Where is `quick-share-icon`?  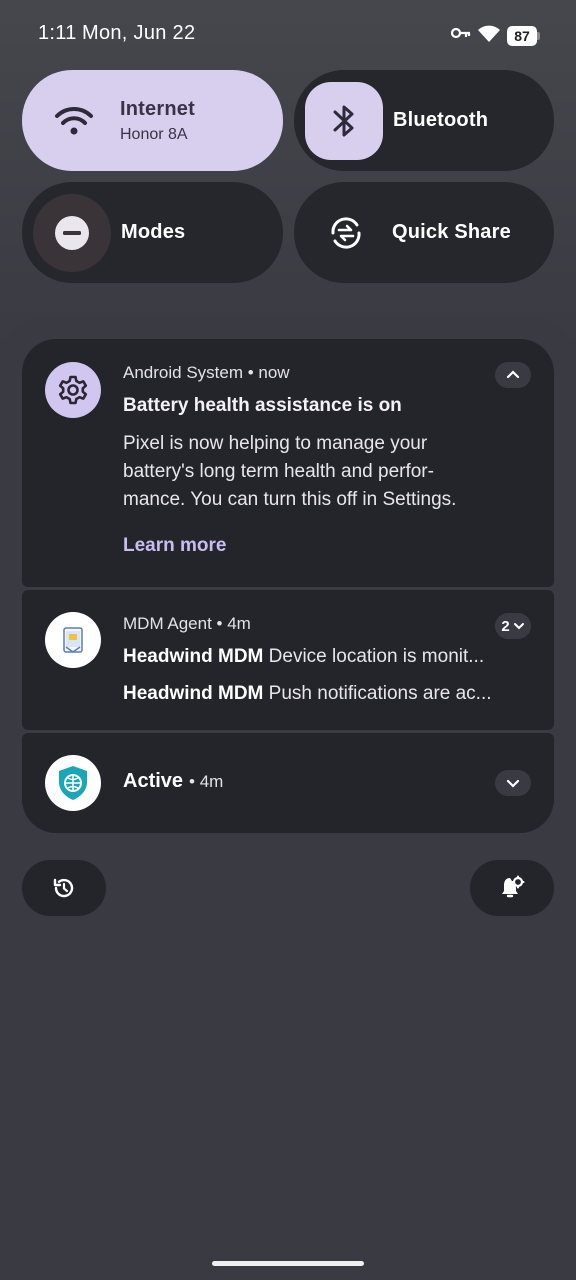 quick-share-icon is located at coordinates (346, 233).